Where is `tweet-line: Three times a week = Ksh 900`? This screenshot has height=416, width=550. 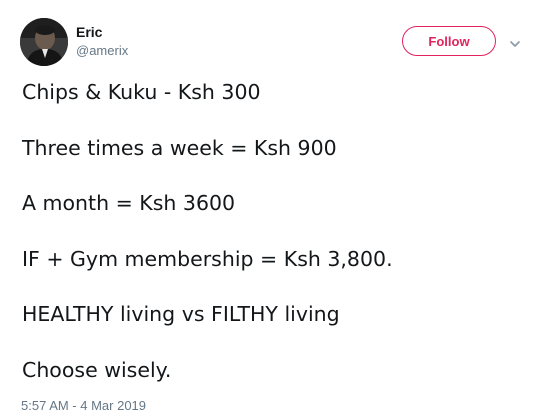 tweet-line: Three times a week = Ksh 900 is located at coordinates (179, 147).